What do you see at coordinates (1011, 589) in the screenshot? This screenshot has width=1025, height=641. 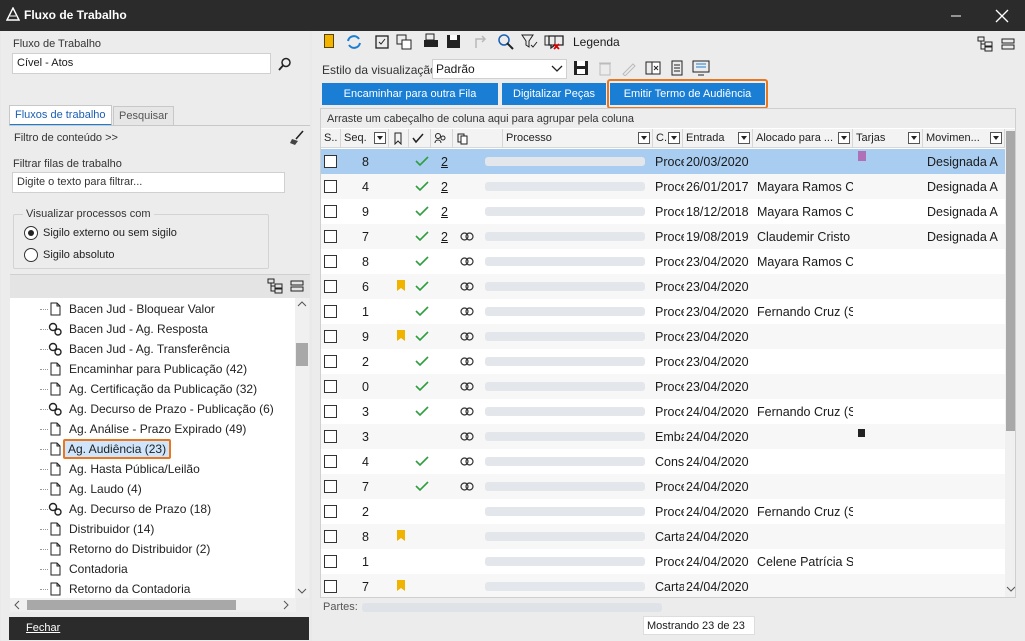 I see `grid-scroll-down-icon` at bounding box center [1011, 589].